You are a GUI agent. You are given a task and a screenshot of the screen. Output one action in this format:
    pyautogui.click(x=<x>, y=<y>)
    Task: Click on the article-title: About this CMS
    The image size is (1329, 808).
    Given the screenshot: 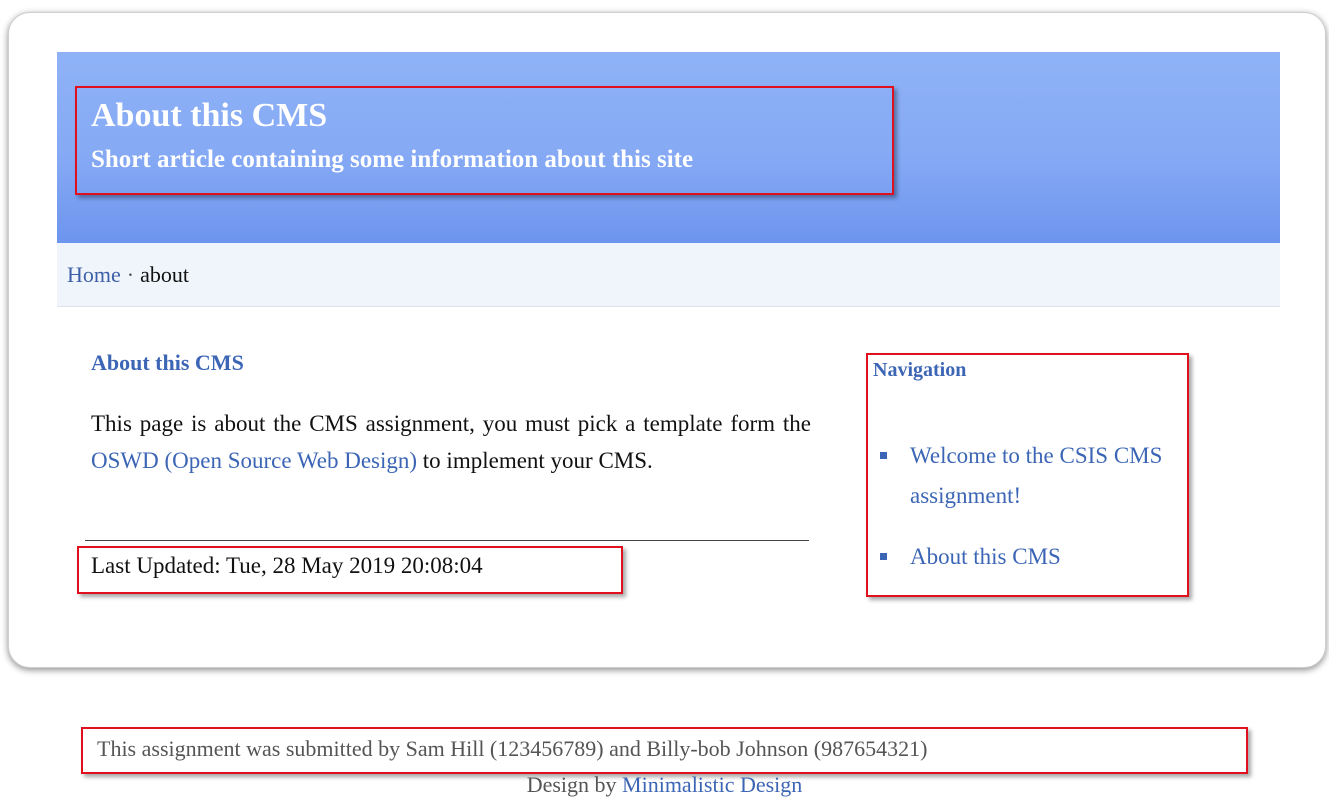 What is the action you would take?
    pyautogui.click(x=167, y=362)
    